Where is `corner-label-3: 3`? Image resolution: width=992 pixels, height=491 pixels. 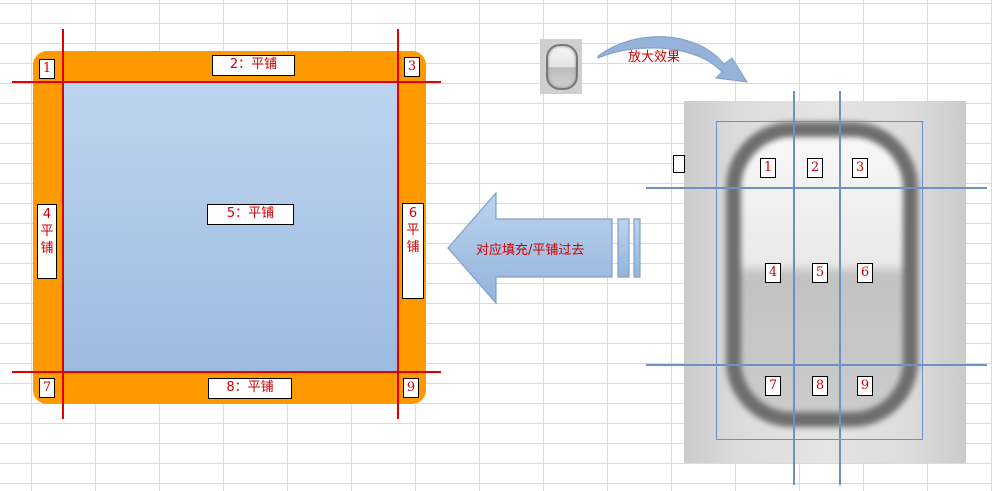
corner-label-3: 3 is located at coordinates (412, 67).